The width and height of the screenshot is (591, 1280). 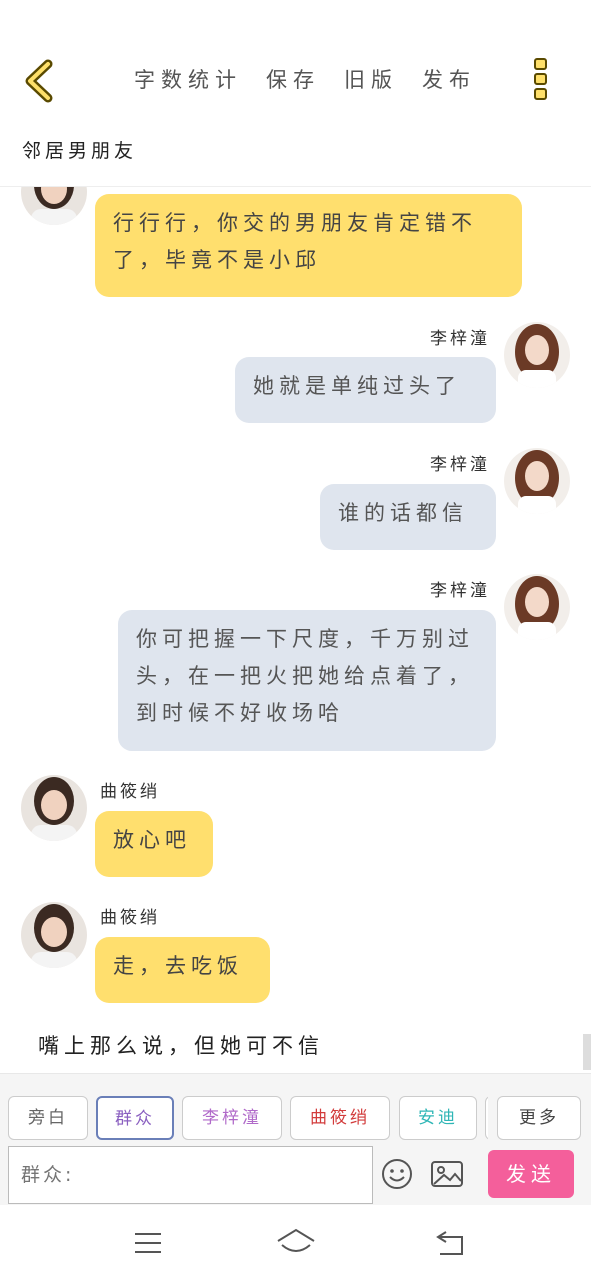 I want to click on role-chip-row: 旁白 群众 李梓潼 曲筱绡 安迪, so click(x=248, y=1119).